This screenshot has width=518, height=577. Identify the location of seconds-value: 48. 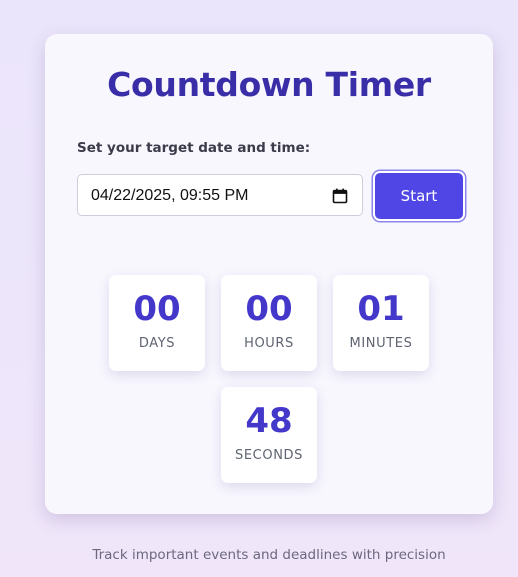
(269, 421).